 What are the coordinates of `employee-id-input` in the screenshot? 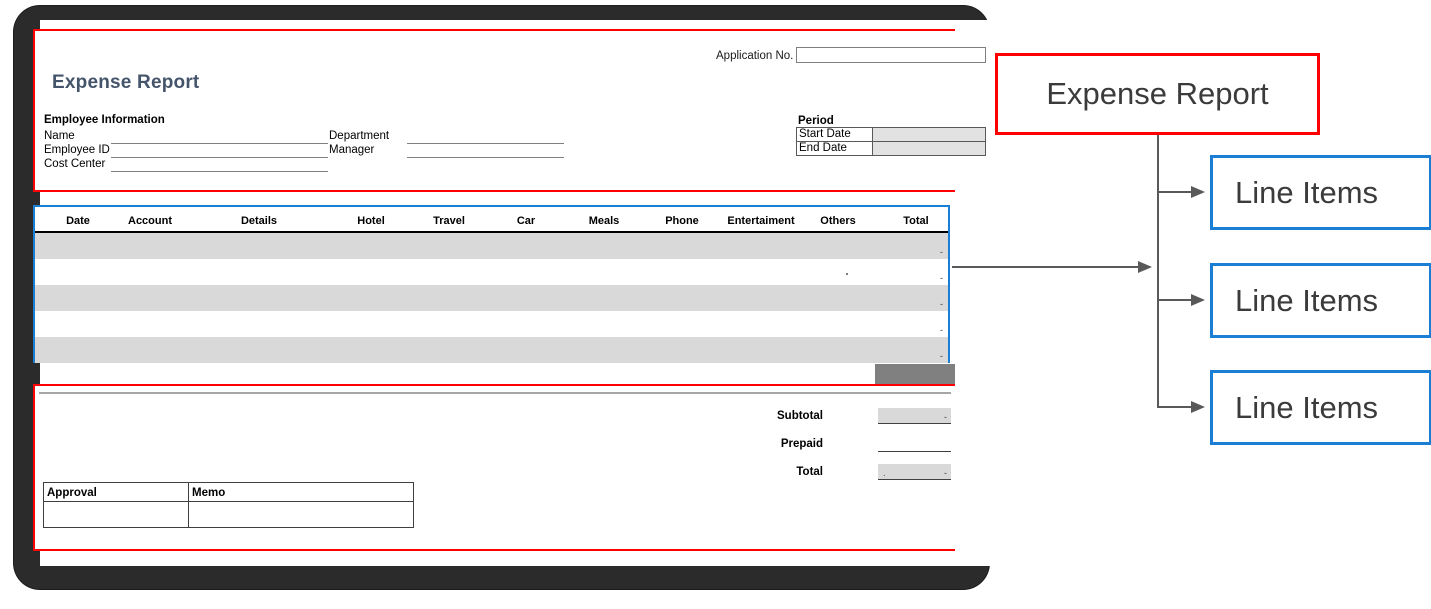 It's located at (219, 157).